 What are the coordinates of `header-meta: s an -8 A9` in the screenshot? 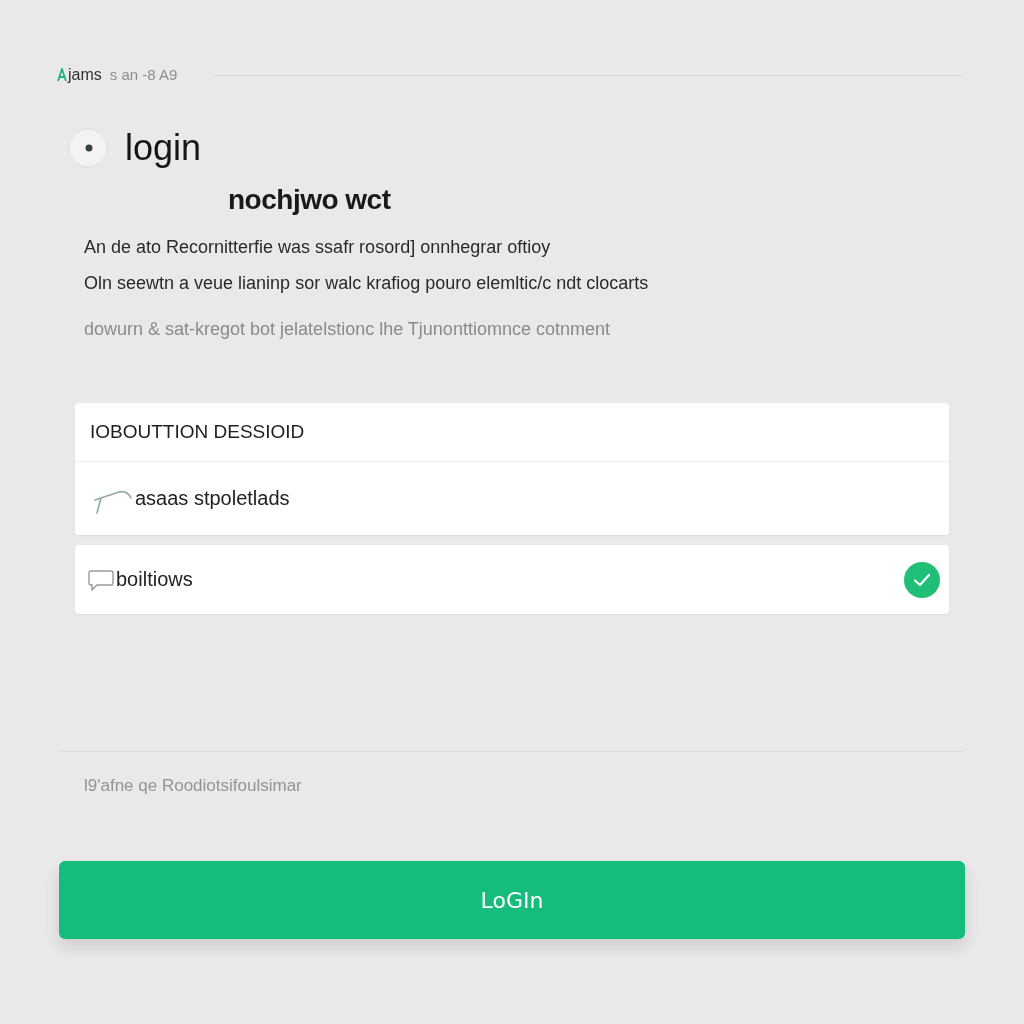 It's located at (143, 75).